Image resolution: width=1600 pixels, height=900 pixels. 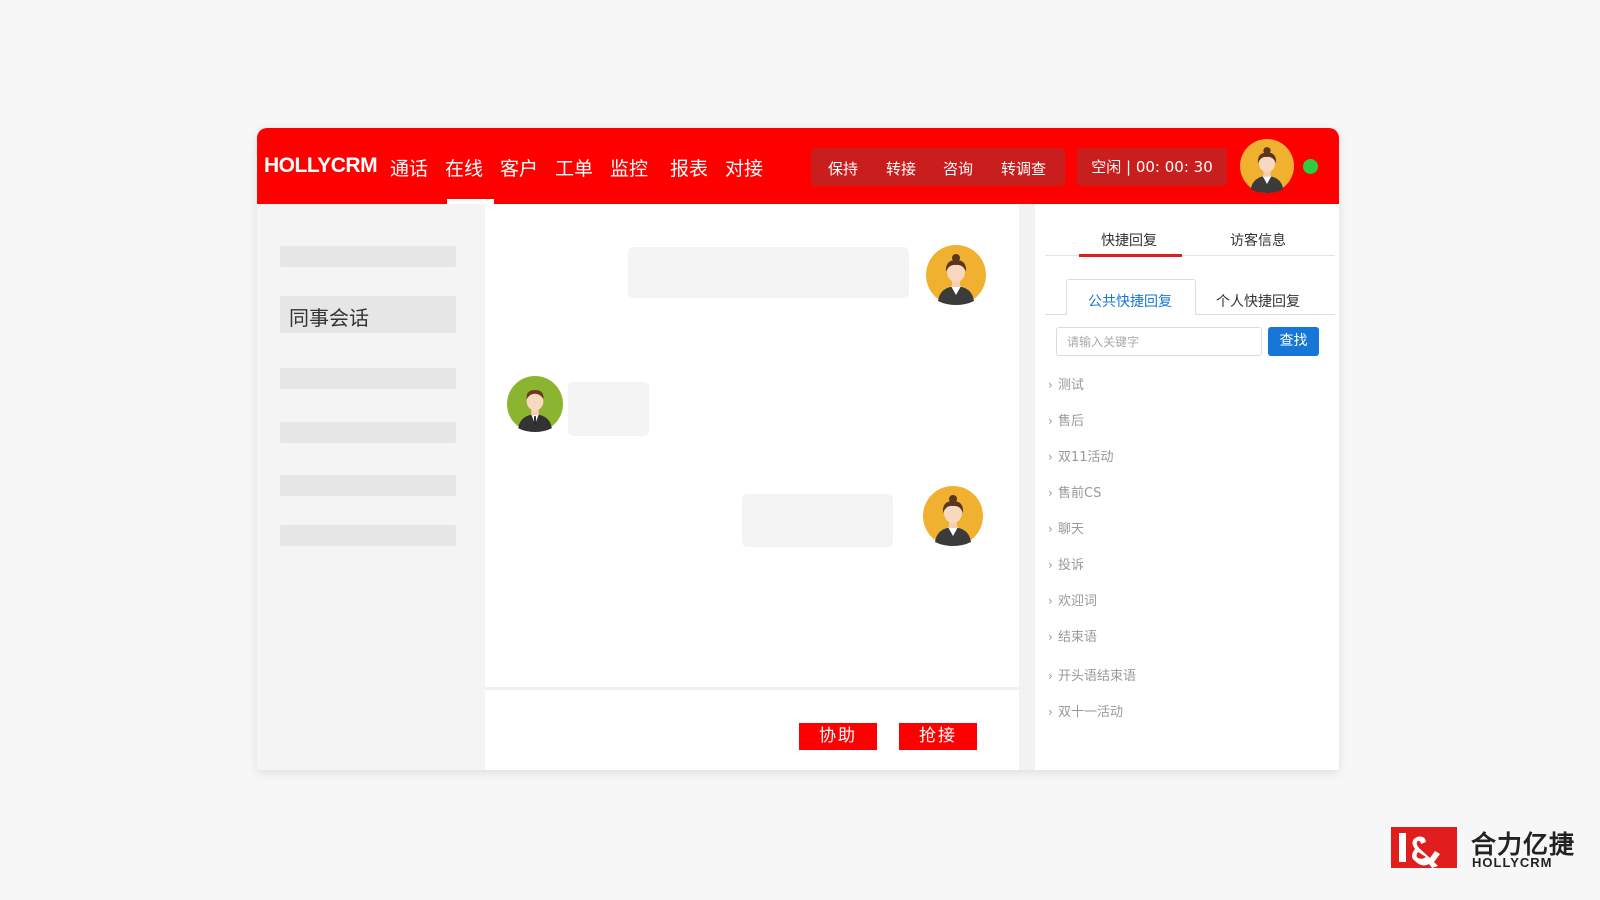 I want to click on assist-button: 协助, so click(x=838, y=736).